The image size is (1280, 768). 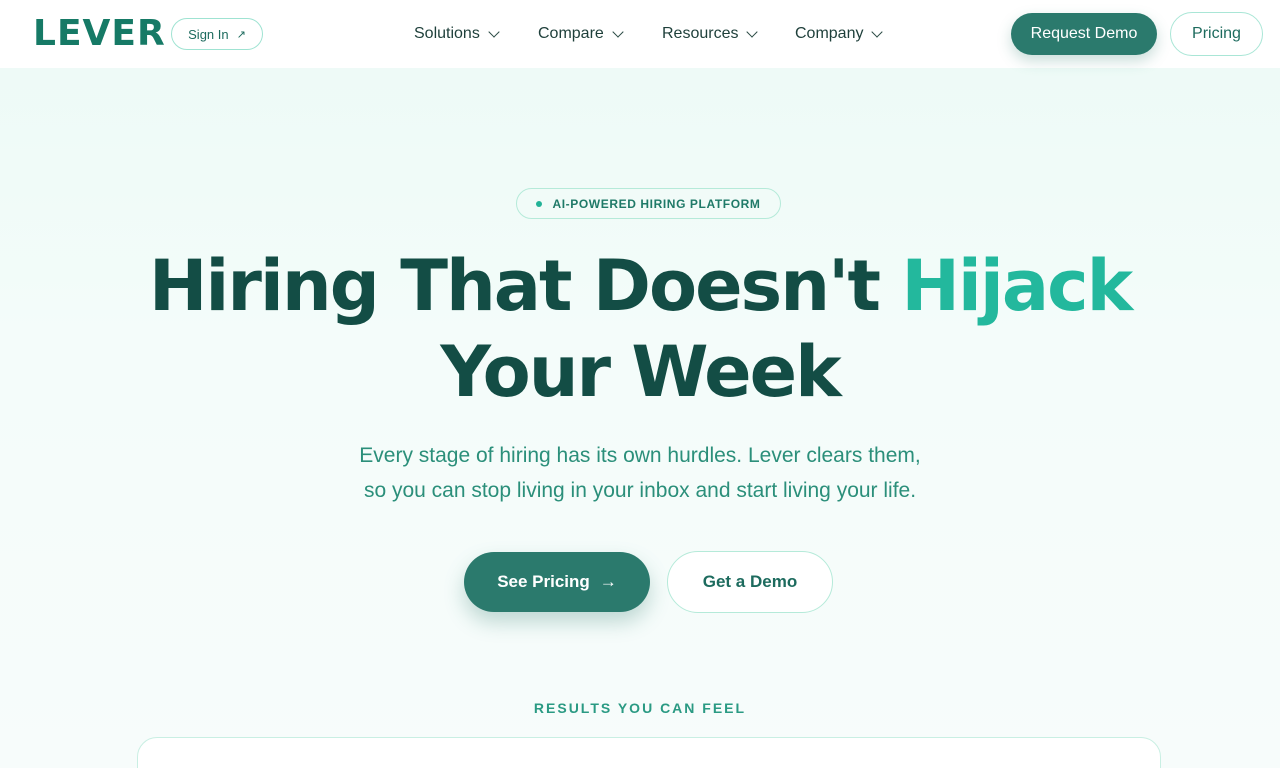 I want to click on headline-part1: Hiring That Doesn't, so click(x=525, y=286).